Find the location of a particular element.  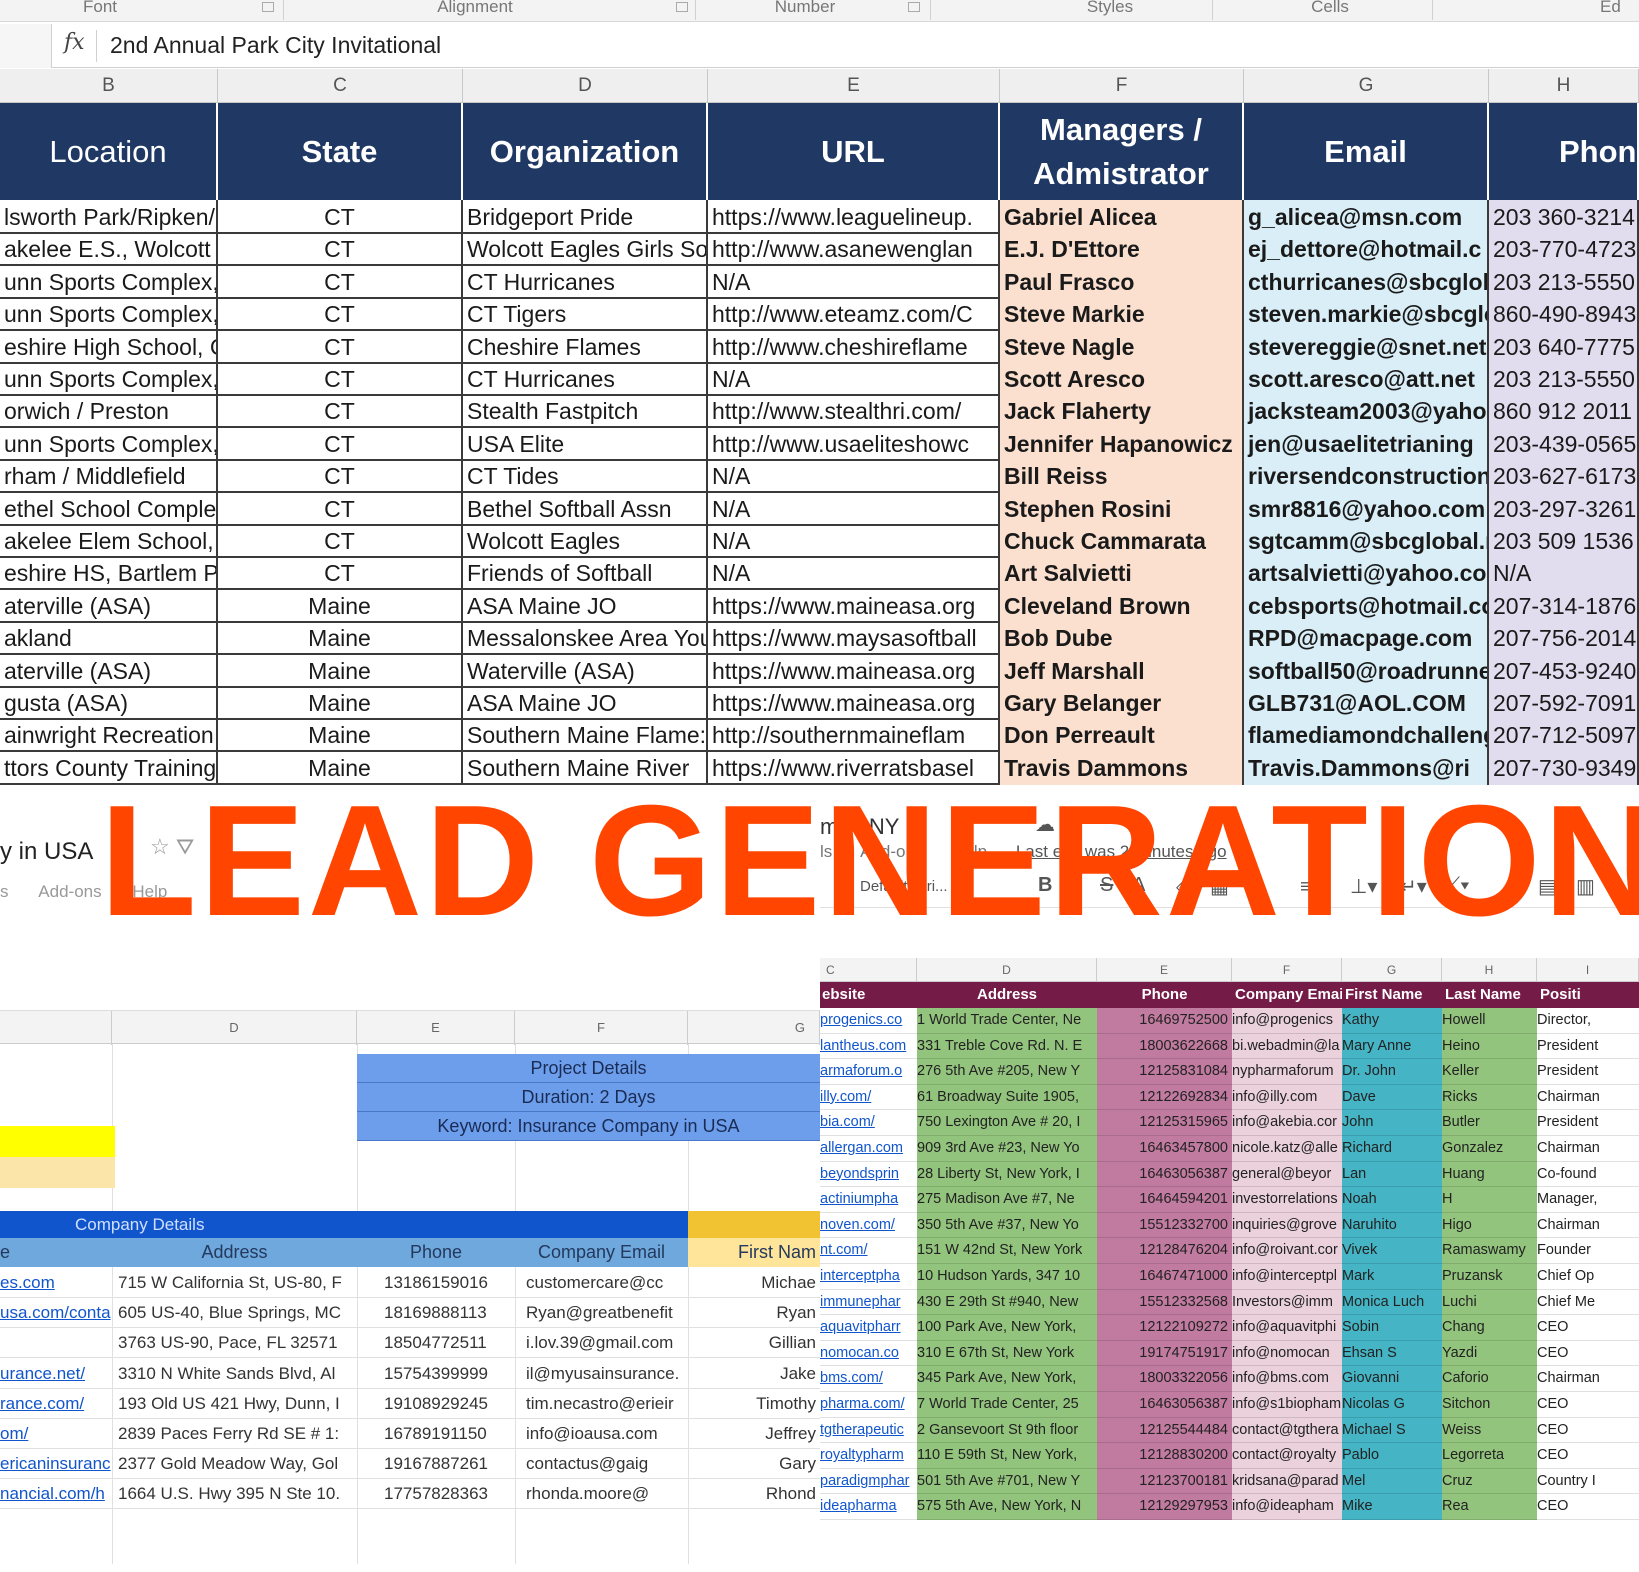

address-cell: 7 World Trade Center, 25 is located at coordinates (1007, 1405).